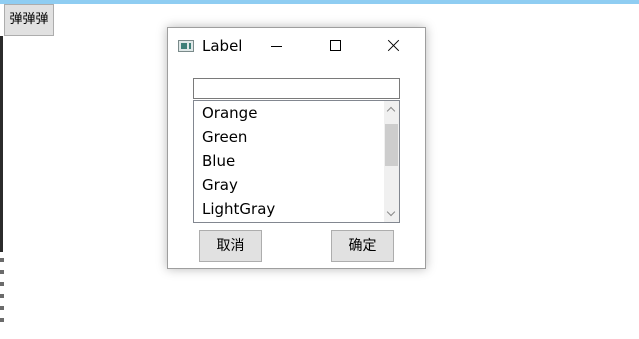 The height and width of the screenshot is (339, 639). I want to click on list-item: Green, so click(289, 137).